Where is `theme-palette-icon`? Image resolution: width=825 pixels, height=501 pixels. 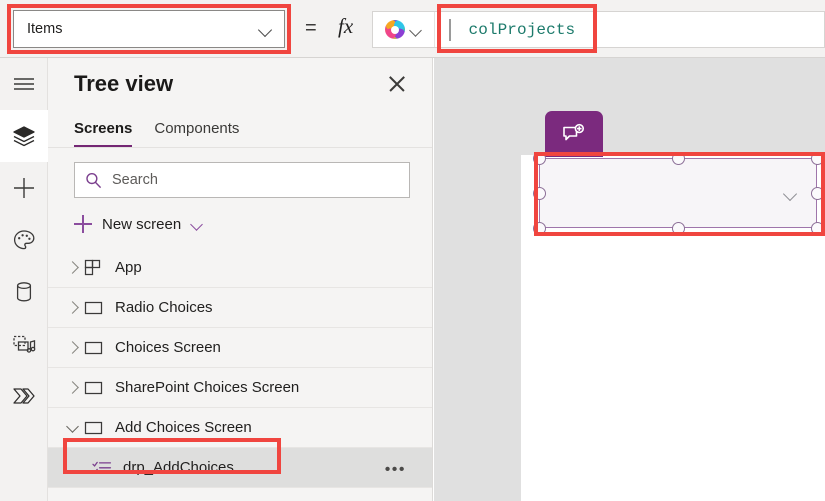 theme-palette-icon is located at coordinates (24, 240).